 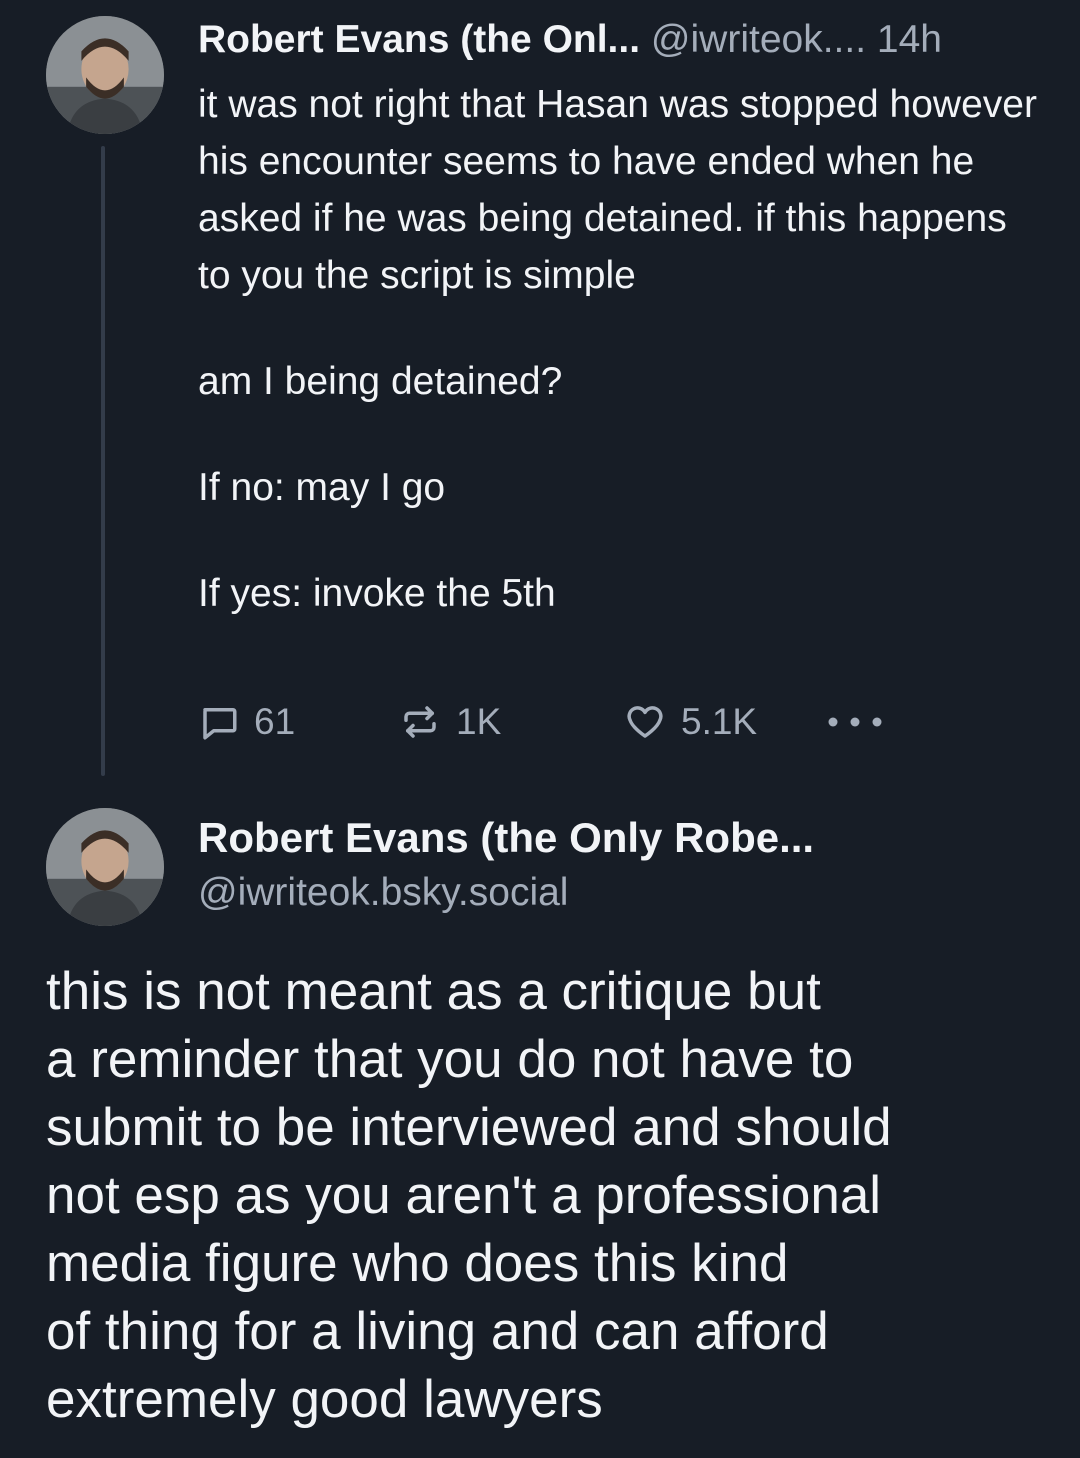 I want to click on reply-count: 61, so click(x=275, y=721).